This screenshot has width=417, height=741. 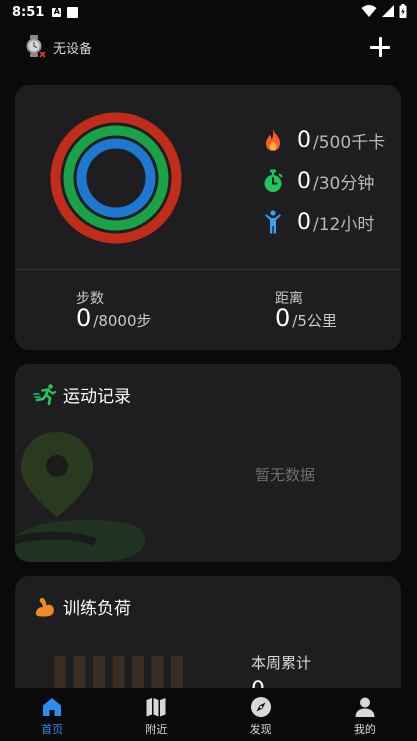 I want to click on nav-item-discover: 发现, so click(x=261, y=714).